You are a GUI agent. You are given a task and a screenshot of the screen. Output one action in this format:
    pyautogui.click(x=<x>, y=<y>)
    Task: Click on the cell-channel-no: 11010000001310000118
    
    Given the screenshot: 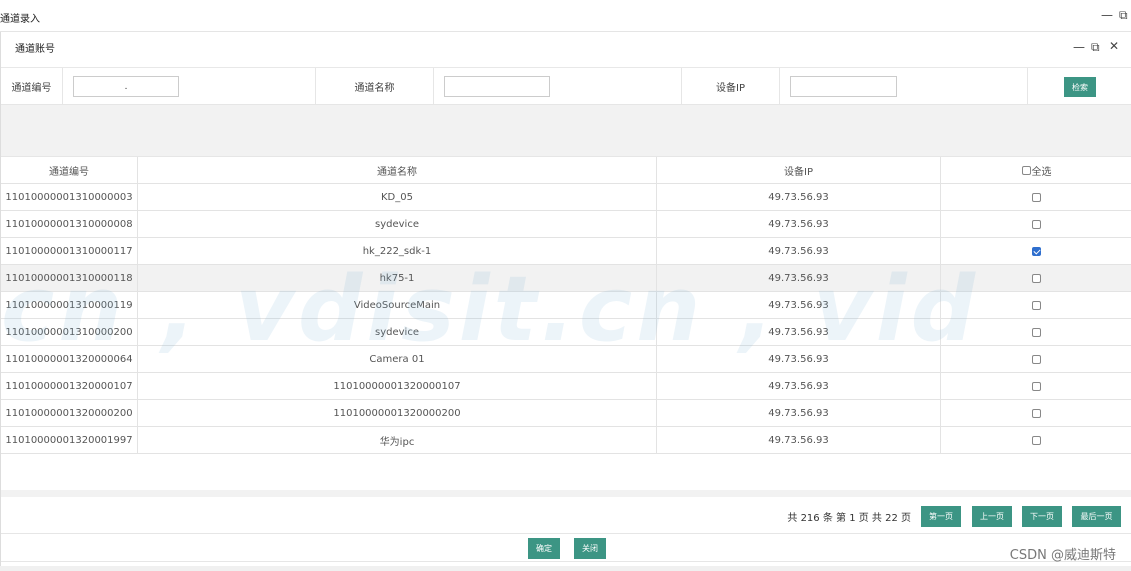 What is the action you would take?
    pyautogui.click(x=69, y=278)
    